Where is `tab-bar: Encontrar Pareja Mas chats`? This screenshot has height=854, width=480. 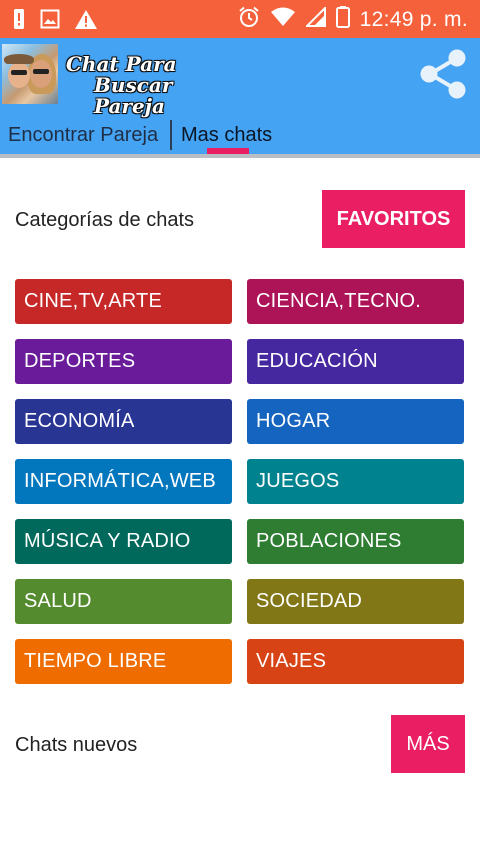
tab-bar: Encontrar Pareja Mas chats is located at coordinates (240, 137).